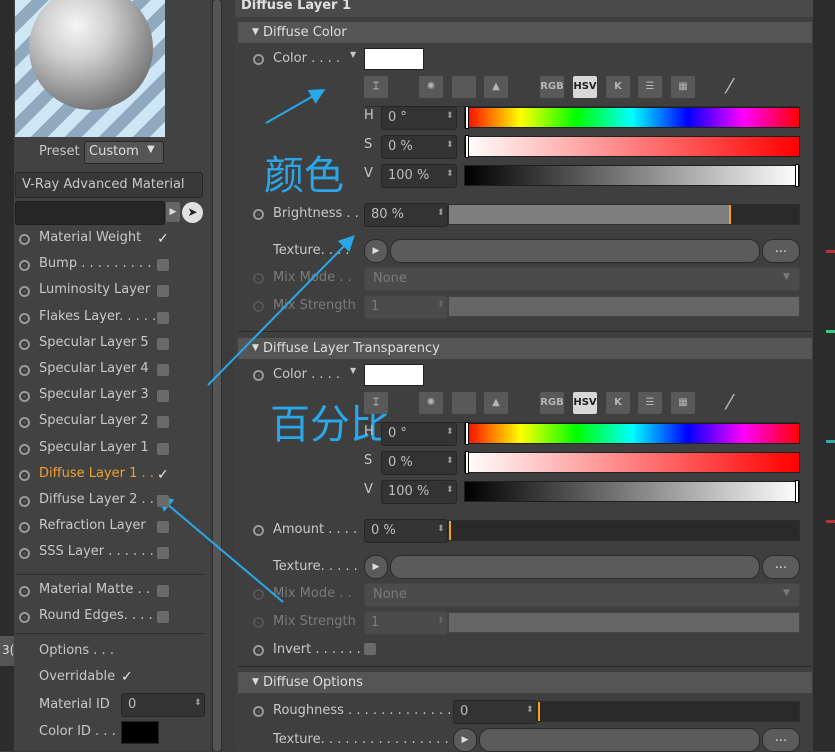 The width and height of the screenshot is (835, 752). I want to click on color-swatch, so click(394, 375).